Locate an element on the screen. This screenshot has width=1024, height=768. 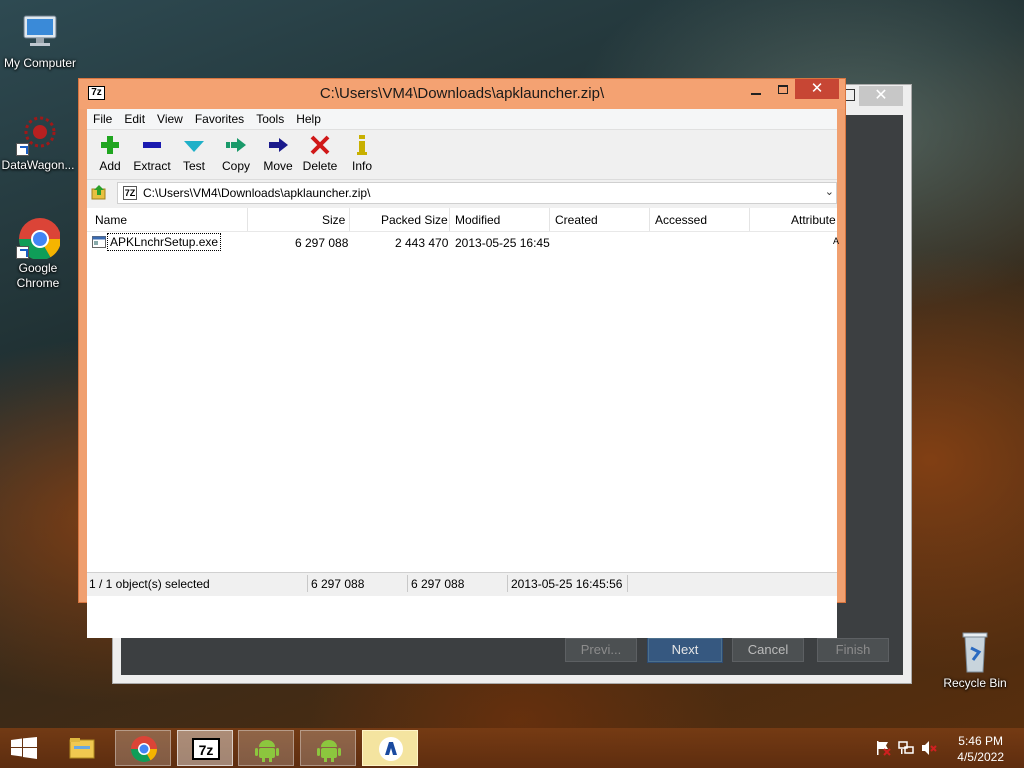
desktop-icon-recycle-bin: Recycle Bin is located at coordinates (975, 660).